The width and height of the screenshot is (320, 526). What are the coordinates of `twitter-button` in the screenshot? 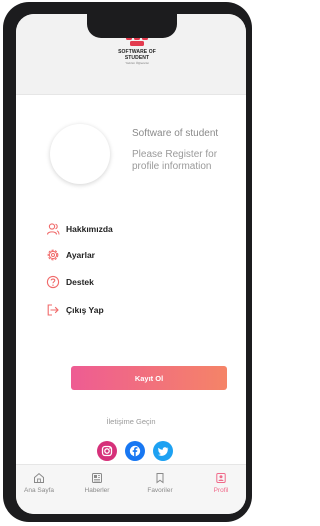 It's located at (163, 451).